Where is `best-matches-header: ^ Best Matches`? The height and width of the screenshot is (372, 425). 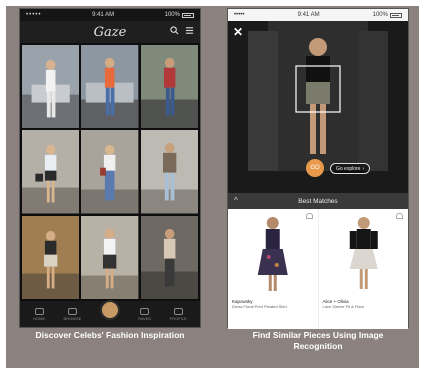 best-matches-header: ^ Best Matches is located at coordinates (318, 201).